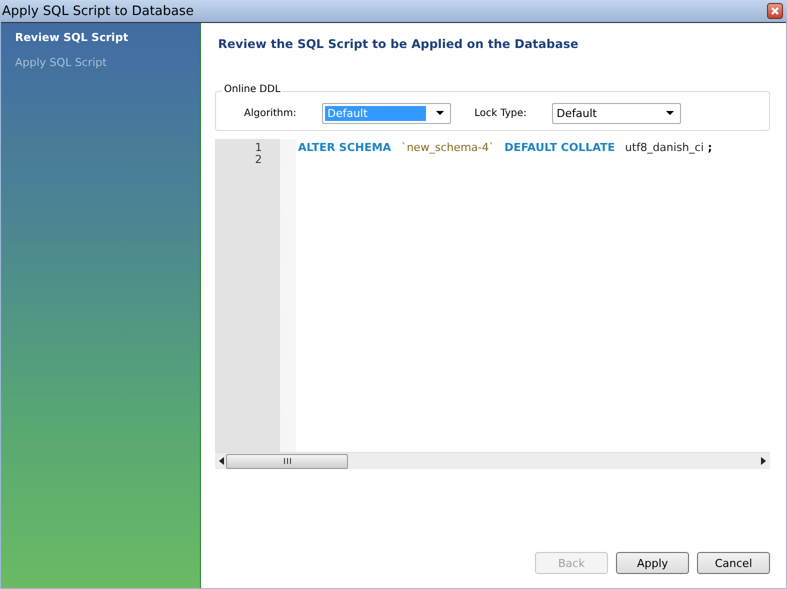 The height and width of the screenshot is (589, 787). What do you see at coordinates (98, 11) in the screenshot?
I see `window-title: Apply SQL Script to Database` at bounding box center [98, 11].